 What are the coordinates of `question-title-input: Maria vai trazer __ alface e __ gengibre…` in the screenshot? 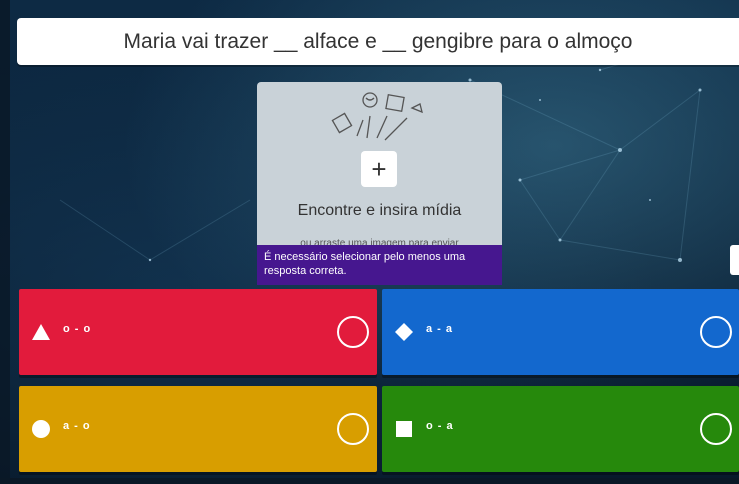 It's located at (378, 41).